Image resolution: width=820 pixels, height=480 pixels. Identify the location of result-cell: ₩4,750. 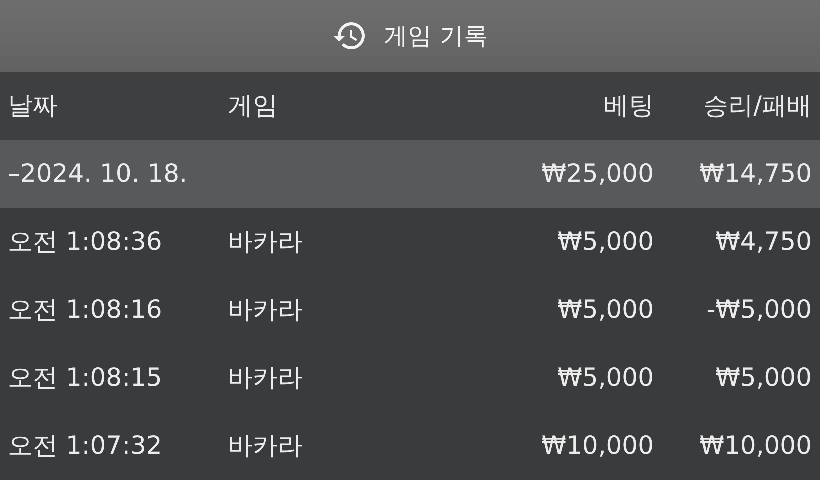
(764, 241).